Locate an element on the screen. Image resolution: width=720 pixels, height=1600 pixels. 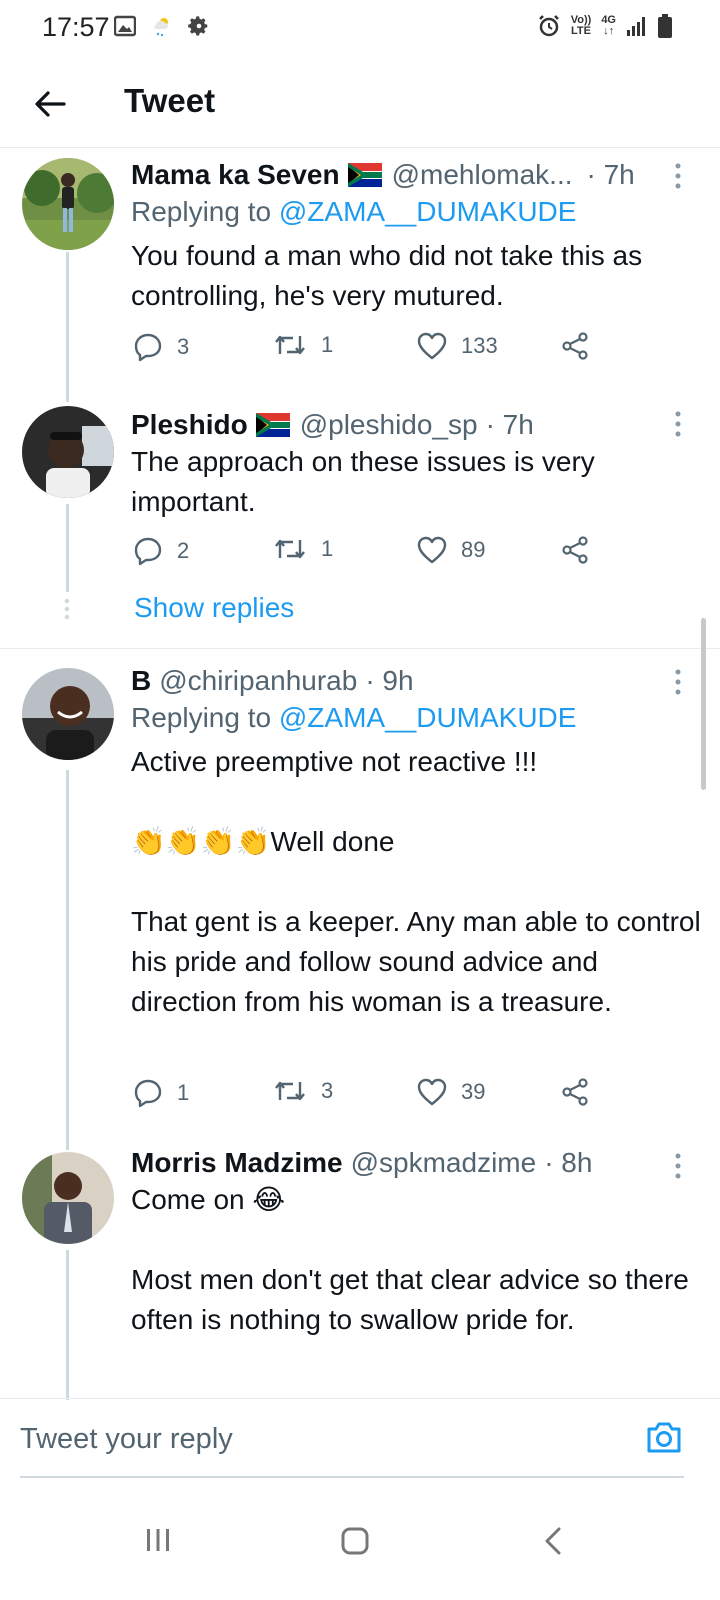
camera-icon is located at coordinates (664, 1437).